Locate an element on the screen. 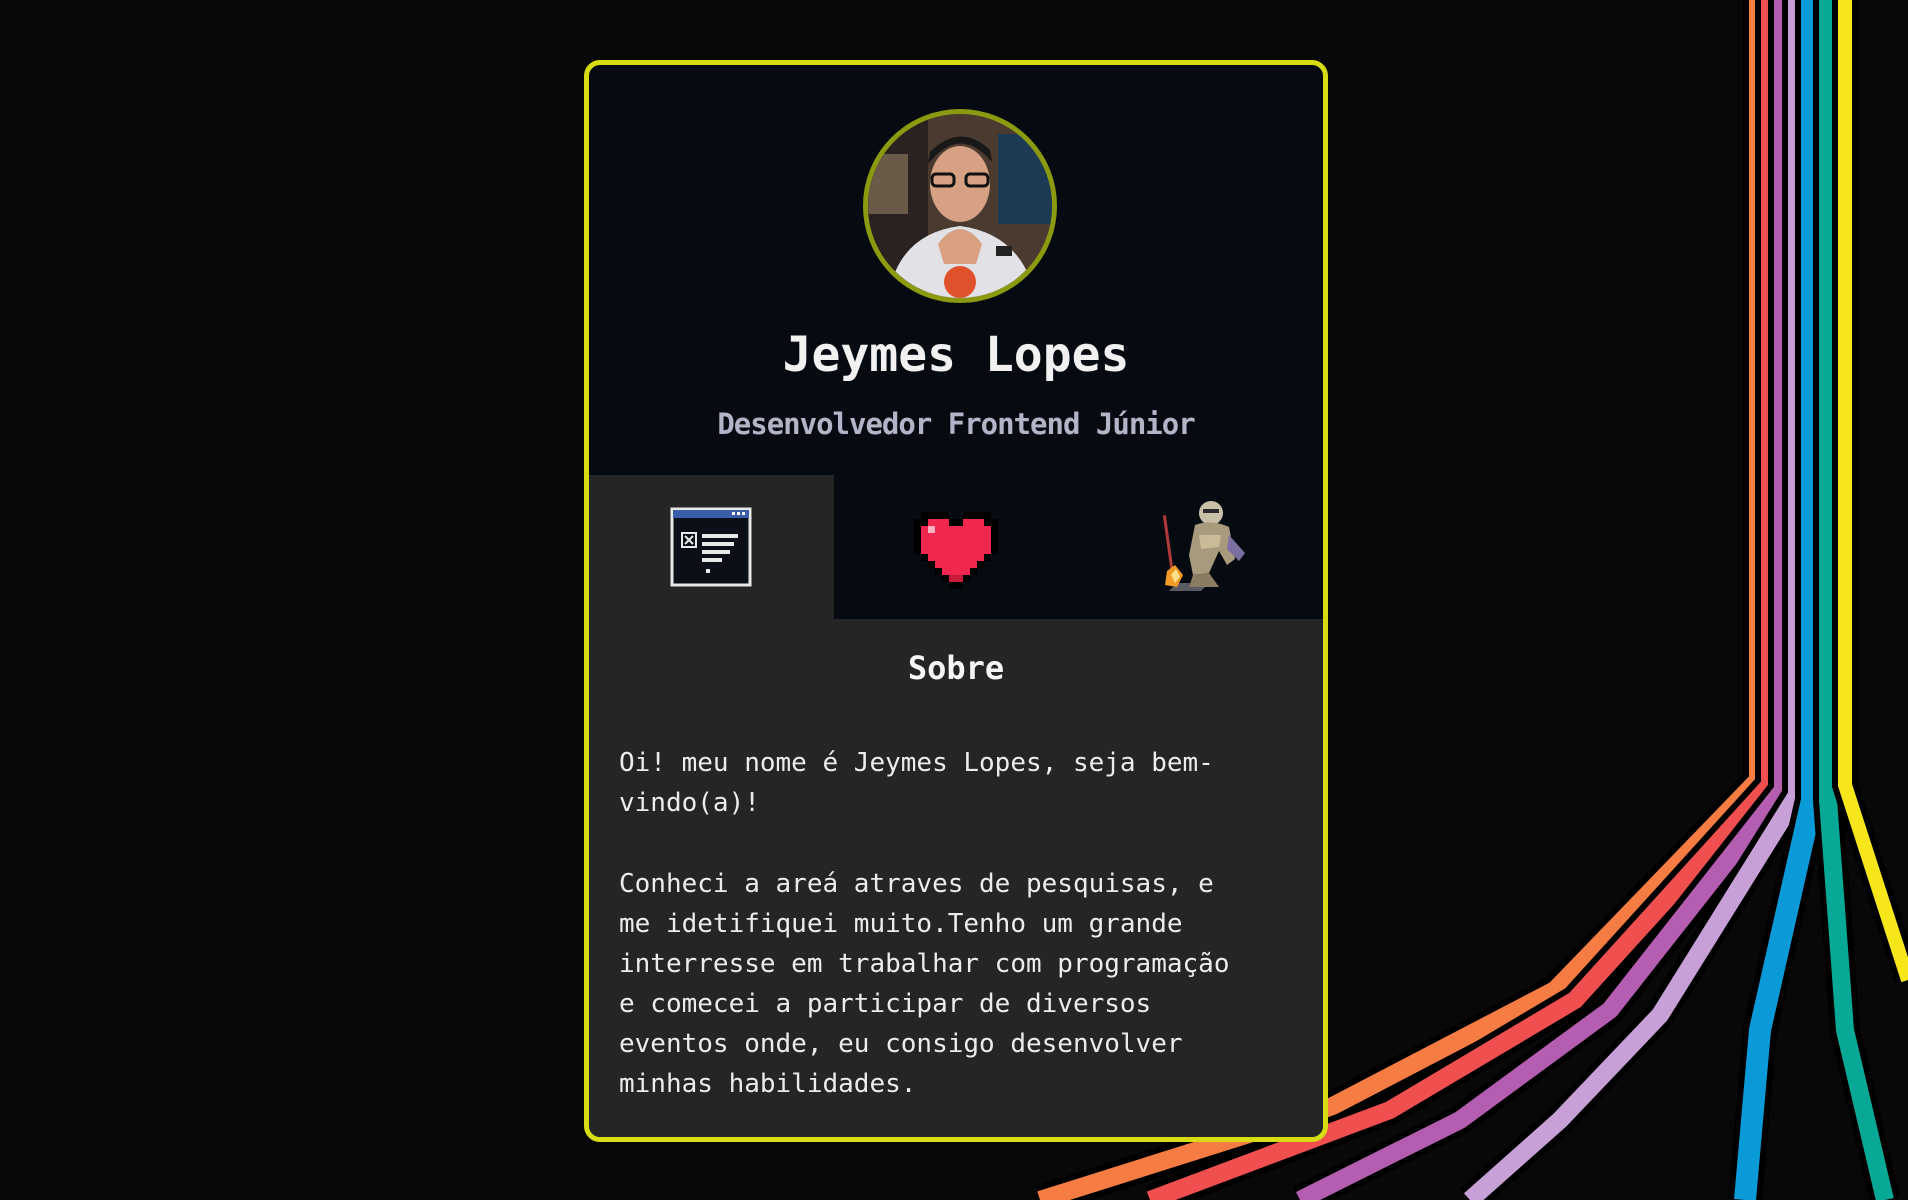 Image resolution: width=1908 pixels, height=1200 pixels. browser-window-icon is located at coordinates (711, 547).